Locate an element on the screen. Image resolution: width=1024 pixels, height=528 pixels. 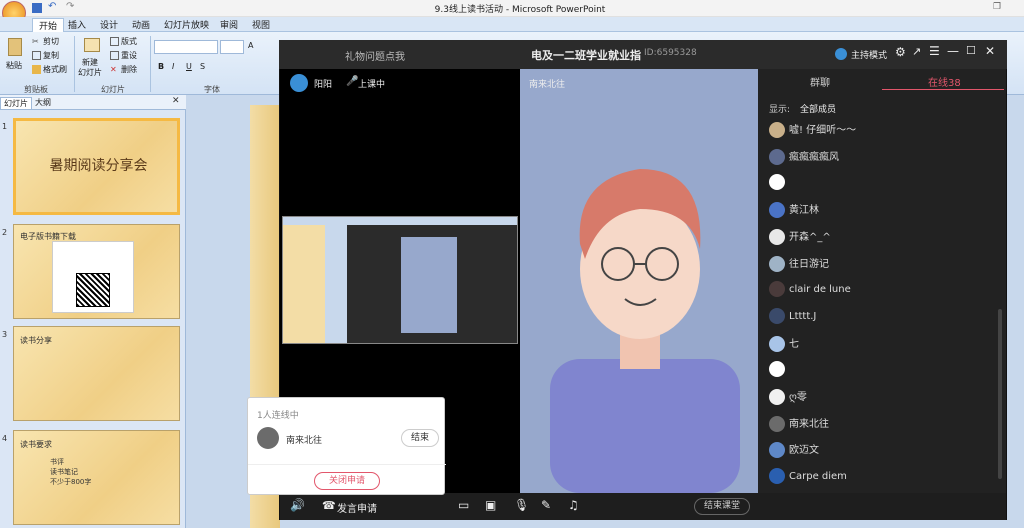
apply-speak-button: 发言申请 is located at coordinates (357, 507).